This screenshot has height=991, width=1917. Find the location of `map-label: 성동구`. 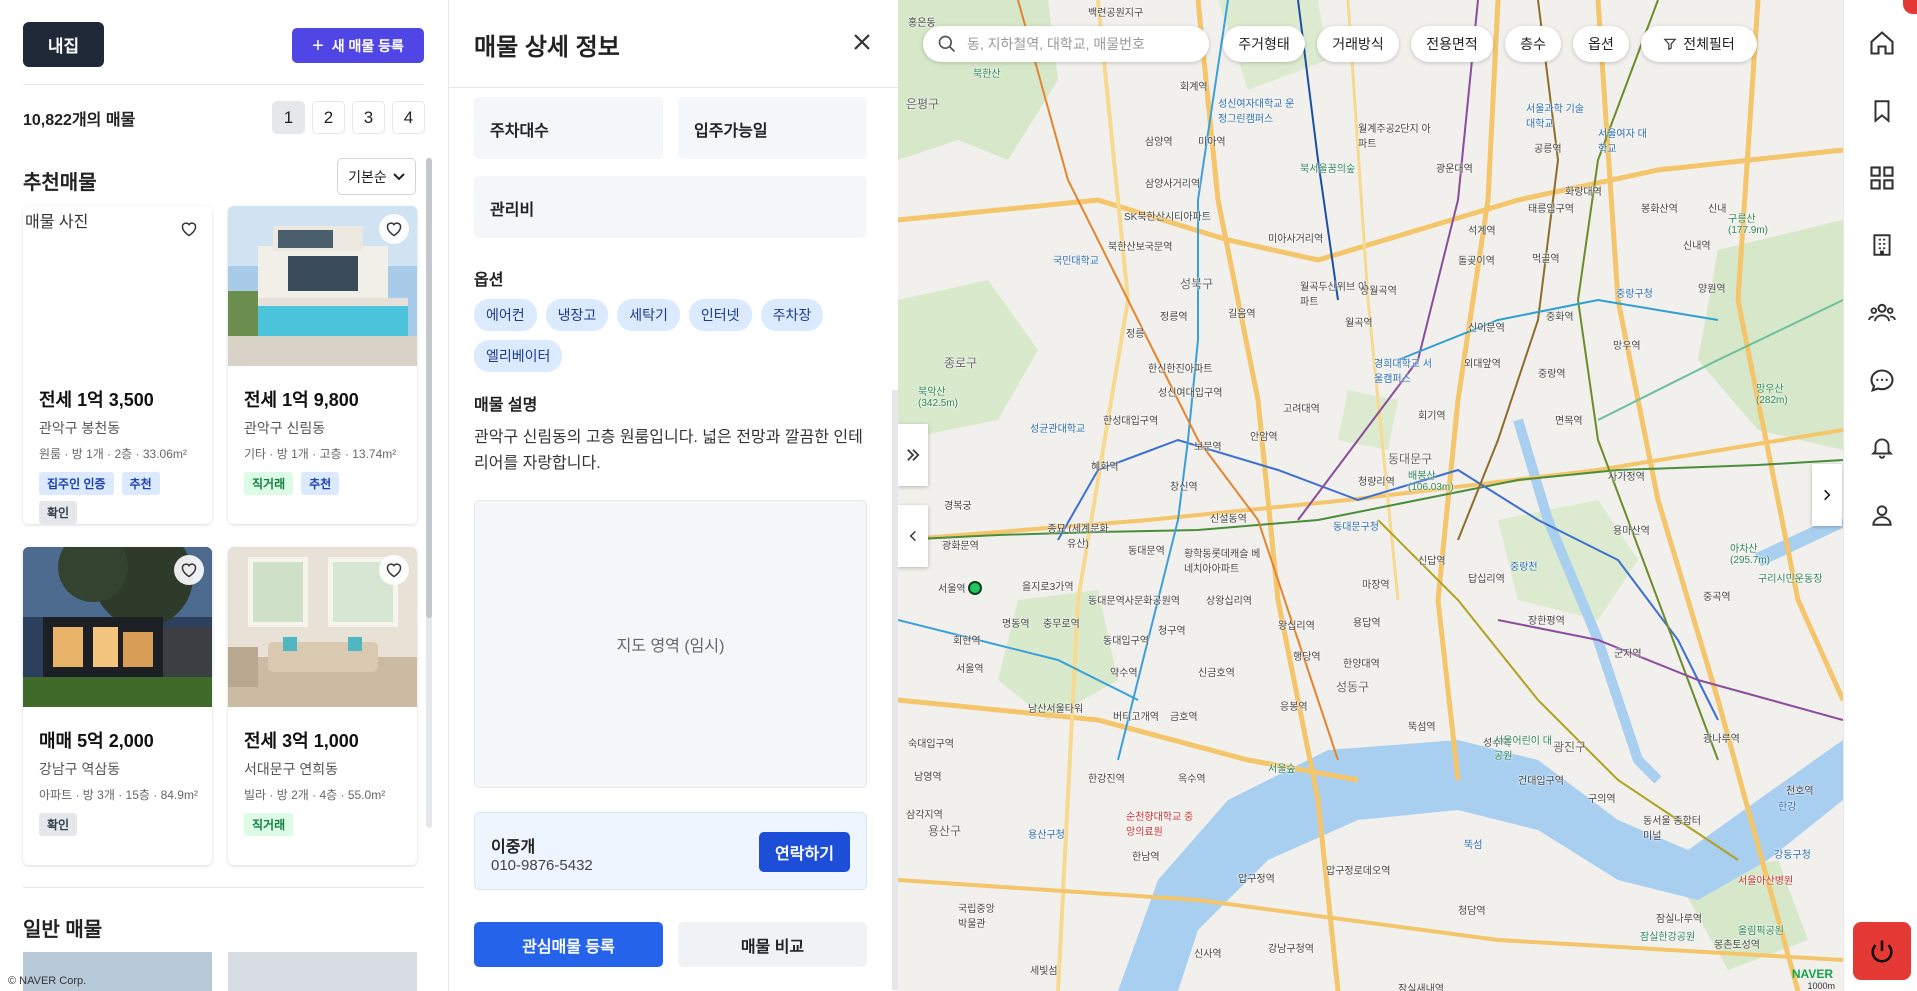

map-label: 성동구 is located at coordinates (1353, 687).